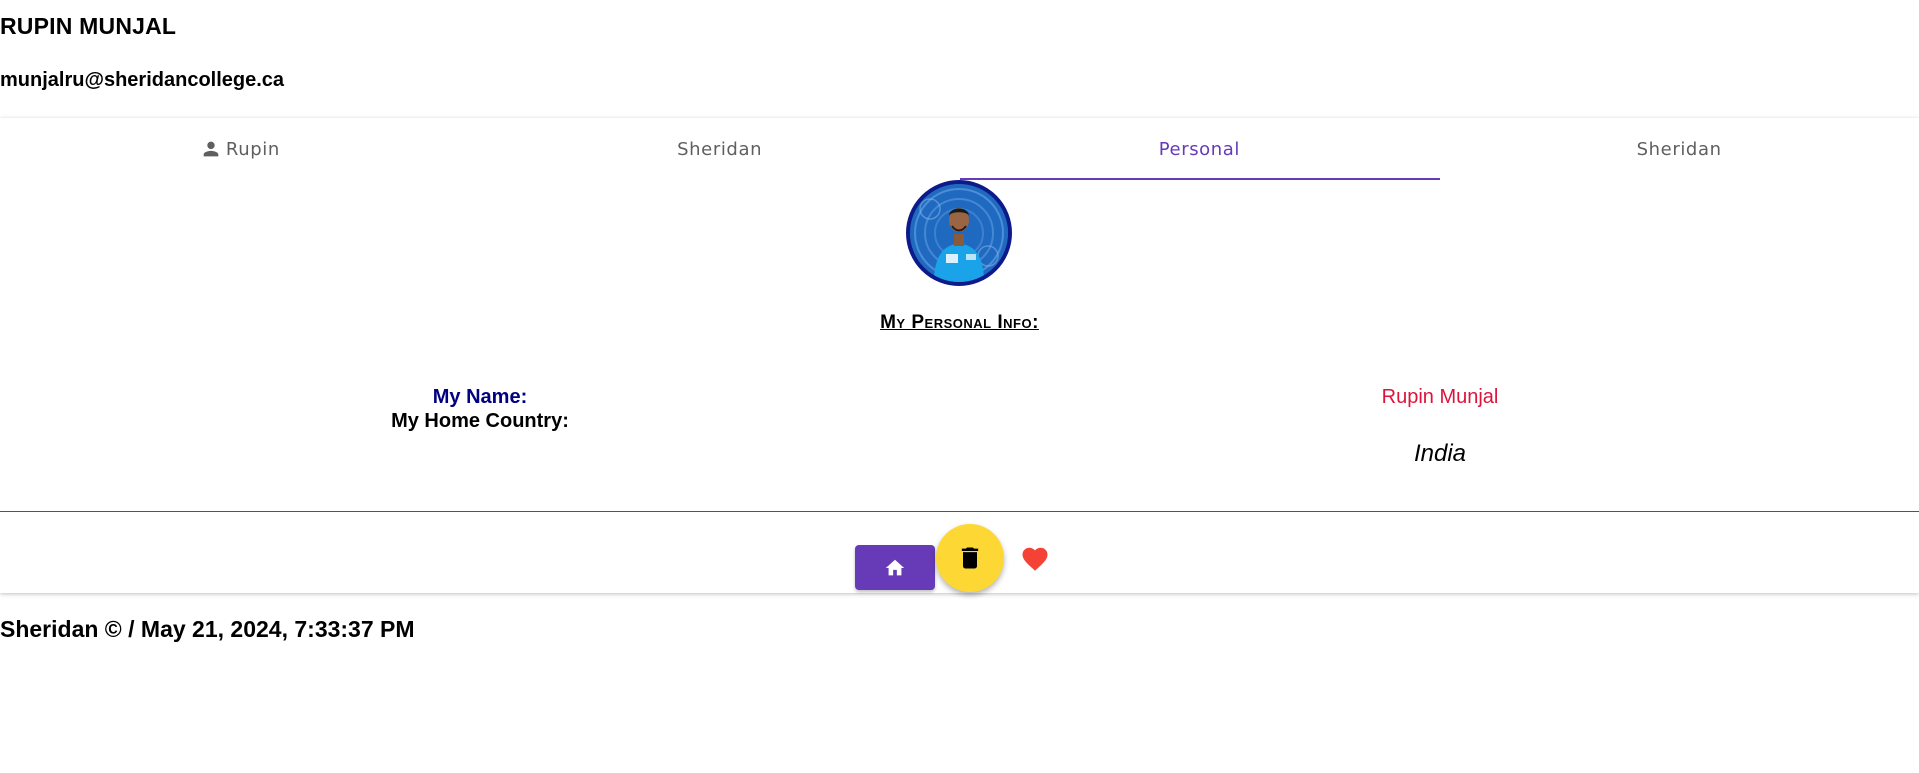 The image size is (1919, 773). I want to click on tab-sheridan: Sheridan, so click(720, 149).